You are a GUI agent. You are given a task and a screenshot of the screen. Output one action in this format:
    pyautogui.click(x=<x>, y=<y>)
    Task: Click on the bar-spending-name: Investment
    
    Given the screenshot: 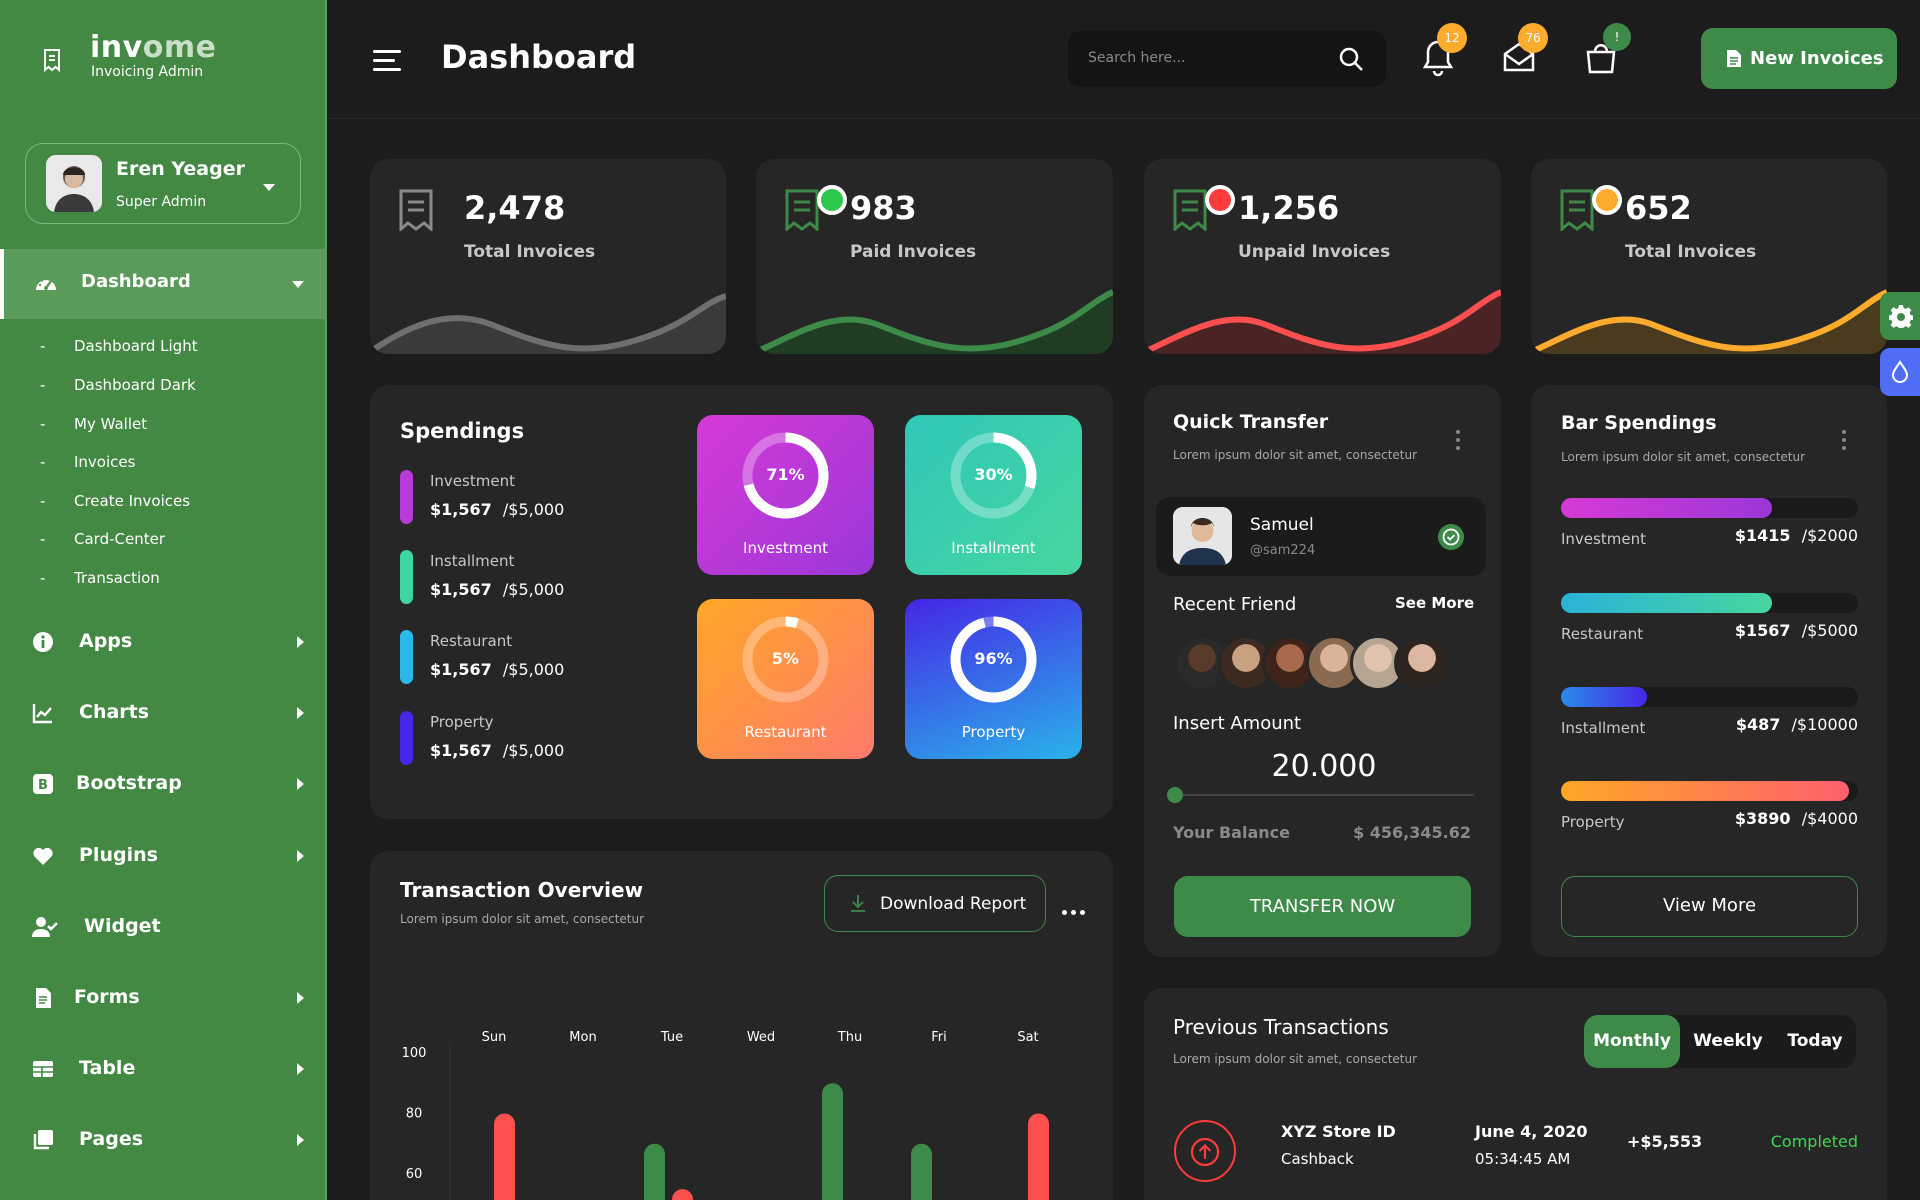 What is the action you would take?
    pyautogui.click(x=1603, y=539)
    